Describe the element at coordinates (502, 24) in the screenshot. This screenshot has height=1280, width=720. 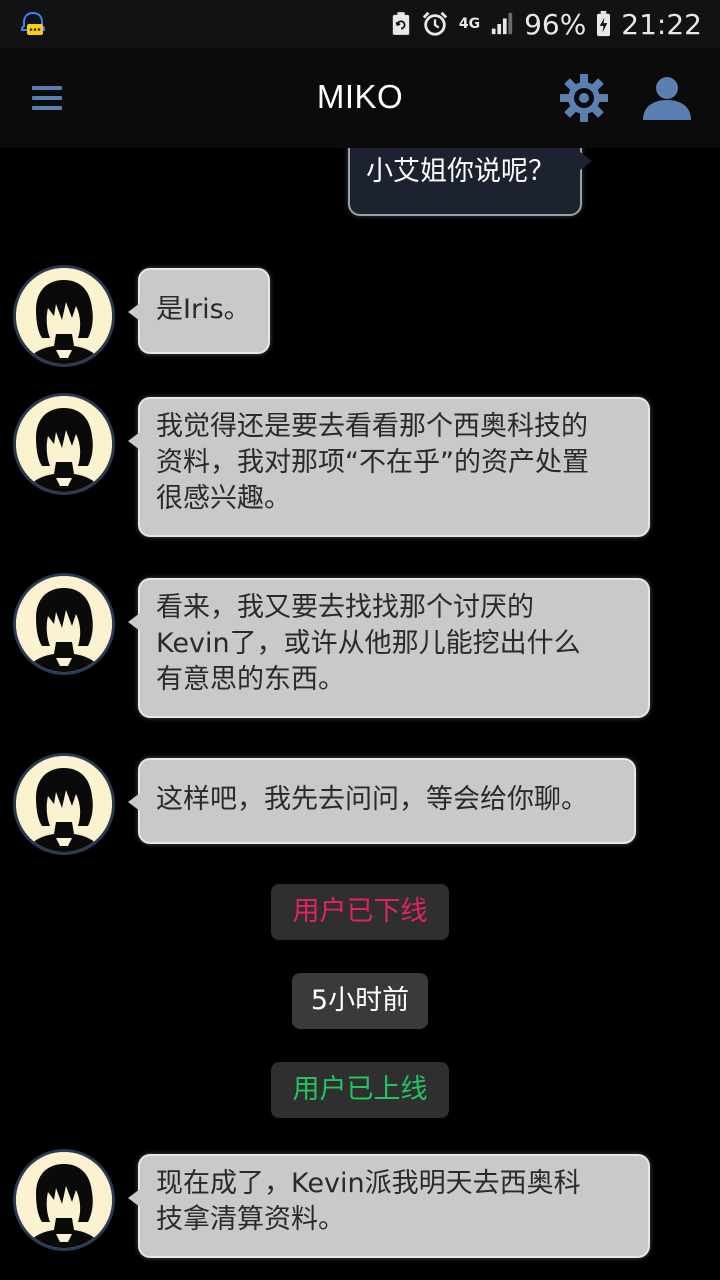
I see `signal-icon` at that location.